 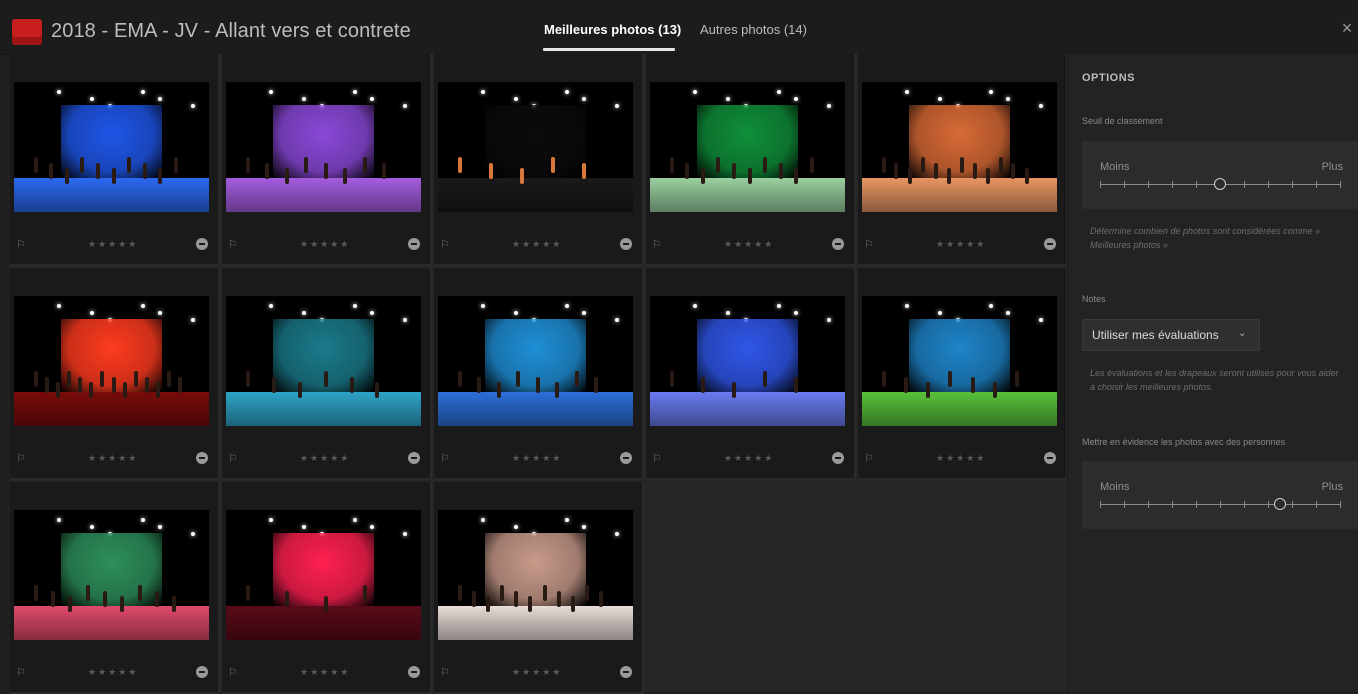 What do you see at coordinates (1171, 335) in the screenshot?
I see `ratings-dropdown: Utiliser mes évaluations ⌄` at bounding box center [1171, 335].